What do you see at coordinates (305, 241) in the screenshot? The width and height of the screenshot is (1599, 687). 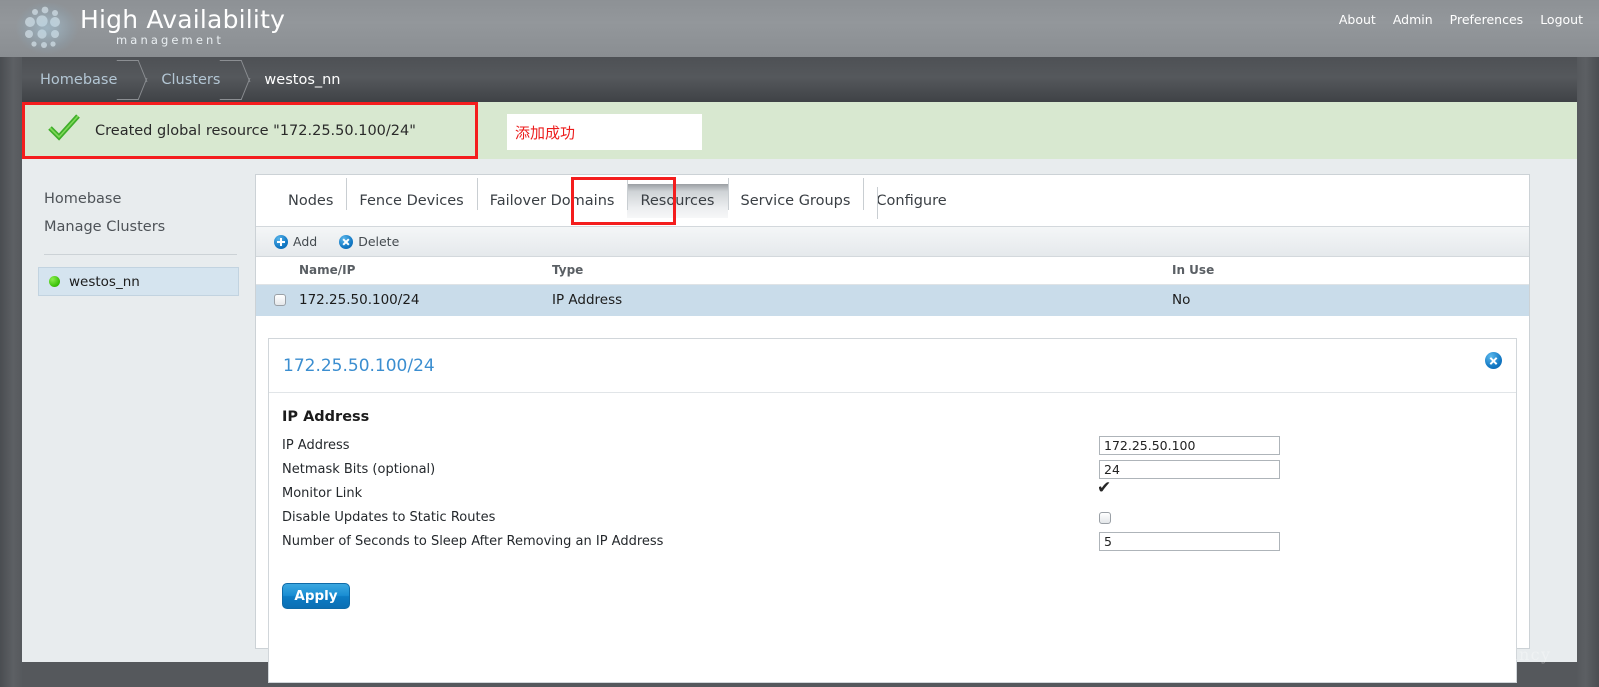 I see `add-button-label: Add` at bounding box center [305, 241].